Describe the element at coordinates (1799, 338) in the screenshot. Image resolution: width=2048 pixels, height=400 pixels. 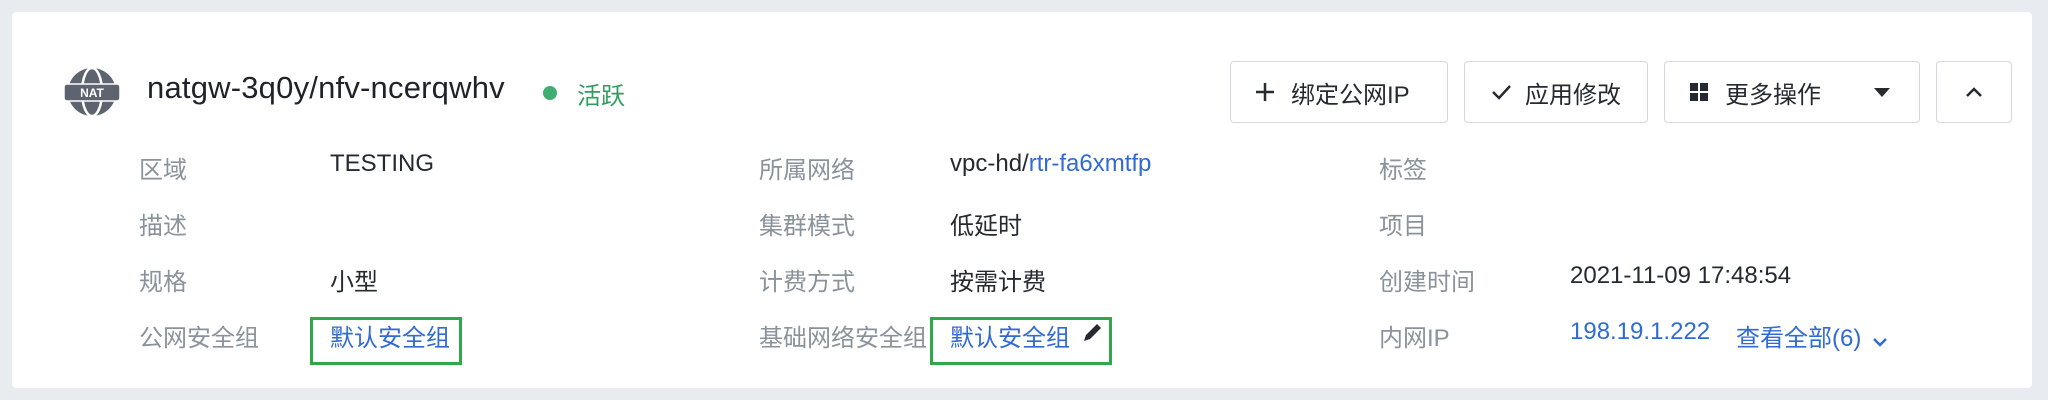
I see `view-all-label: 查看全部(6)` at that location.